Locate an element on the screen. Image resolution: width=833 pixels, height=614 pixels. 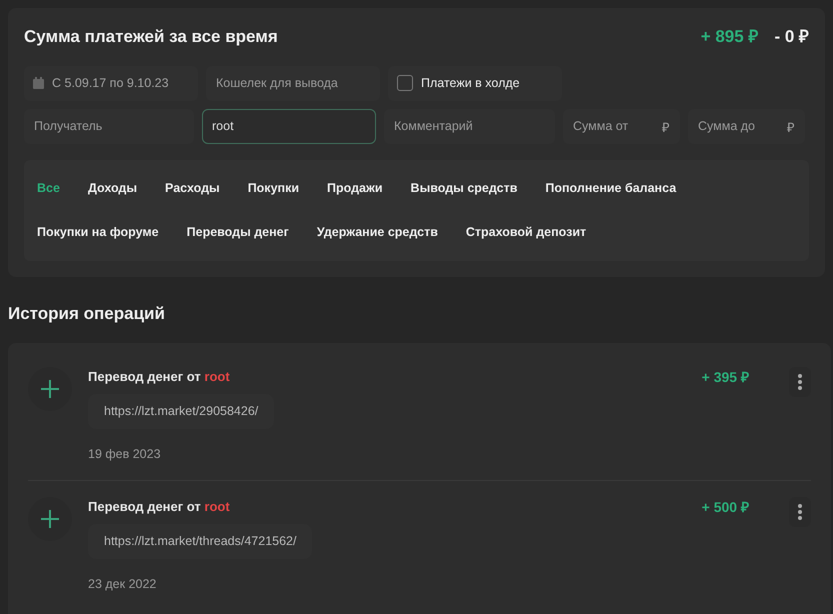
filter-tab: Расходы is located at coordinates (192, 188).